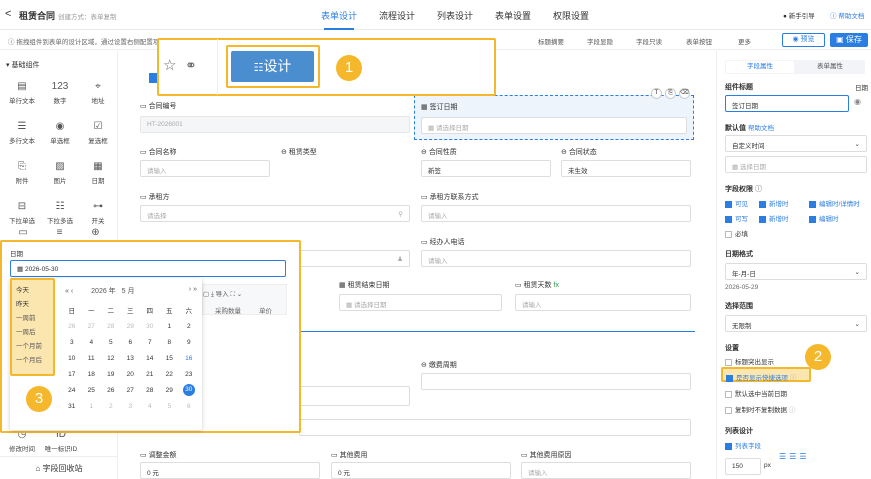 This screenshot has height=479, width=871. I want to click on shortcut-month-later: 一个月后, so click(29, 359).